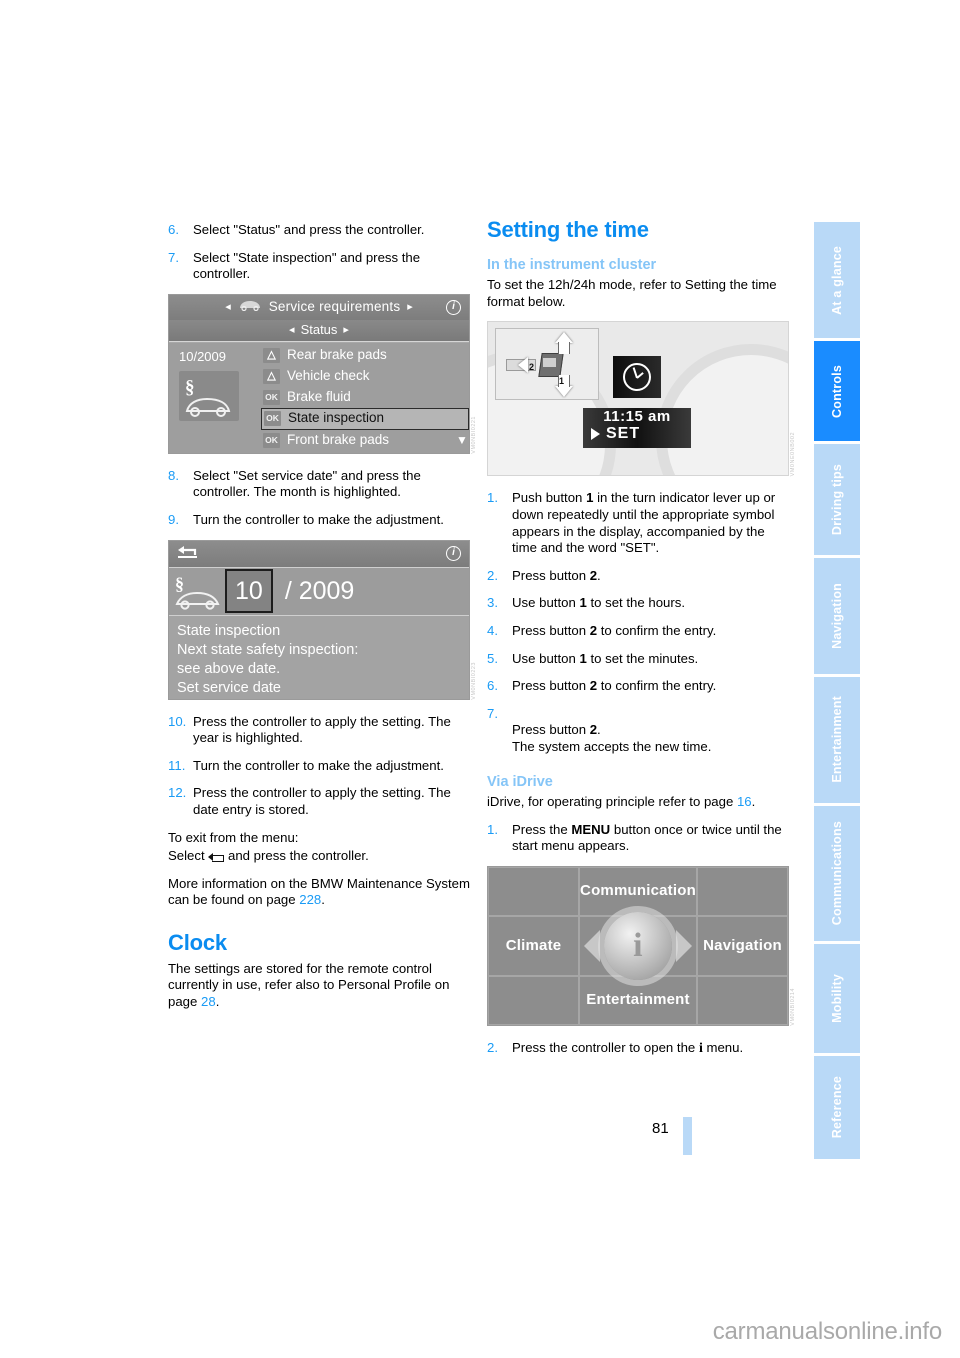 This screenshot has height=1358, width=960. What do you see at coordinates (173, 475) in the screenshot?
I see `step-number: 8.` at bounding box center [173, 475].